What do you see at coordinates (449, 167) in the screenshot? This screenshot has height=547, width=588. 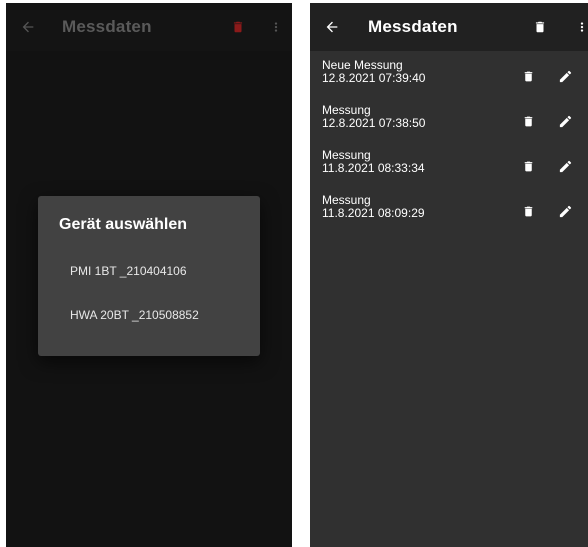 I see `list-item: Messung 11.8.2021 08:33:34` at bounding box center [449, 167].